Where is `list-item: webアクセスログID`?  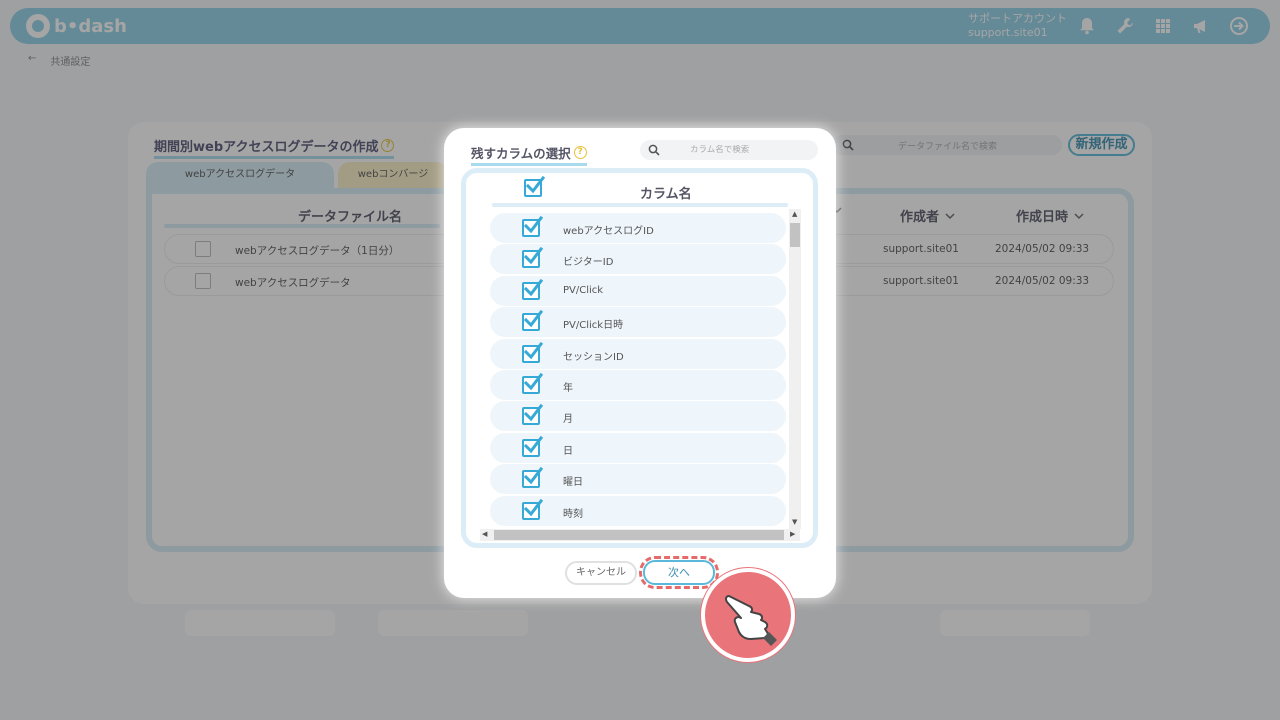 list-item: webアクセスログID is located at coordinates (638, 228).